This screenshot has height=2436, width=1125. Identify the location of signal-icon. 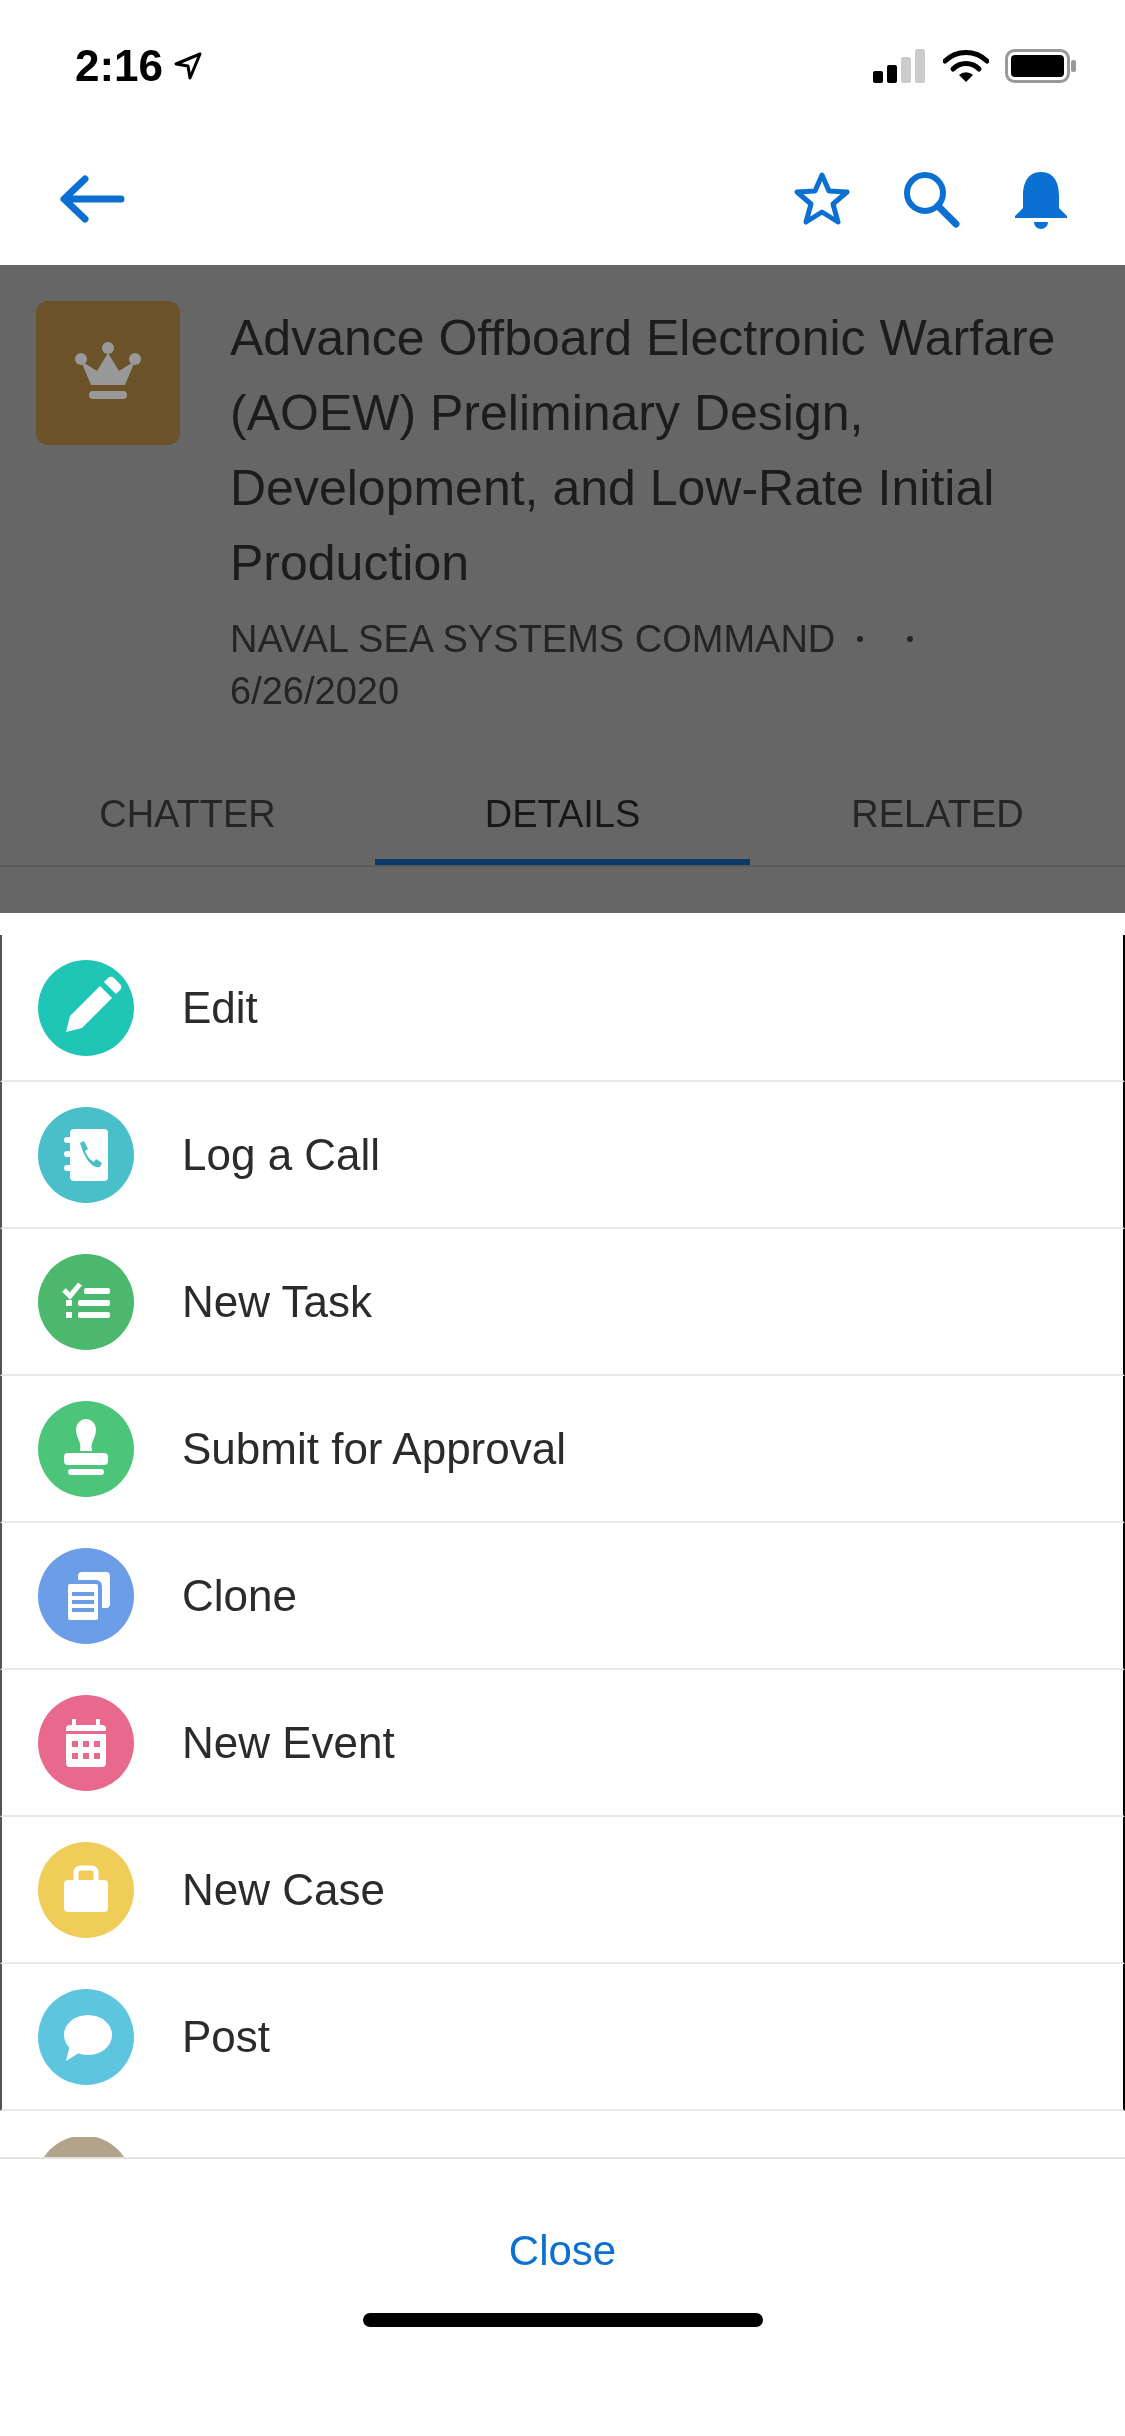
(900, 66).